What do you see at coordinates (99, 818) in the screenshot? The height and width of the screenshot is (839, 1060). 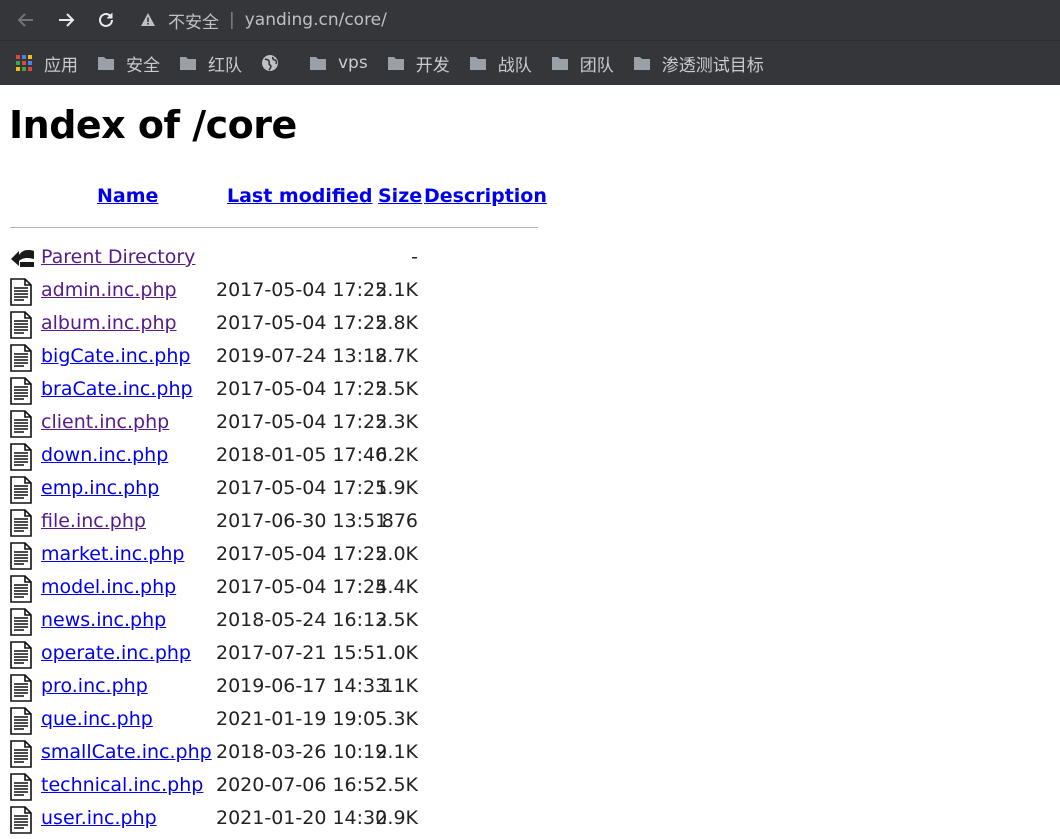 I see `file-link: user.inc.php` at bounding box center [99, 818].